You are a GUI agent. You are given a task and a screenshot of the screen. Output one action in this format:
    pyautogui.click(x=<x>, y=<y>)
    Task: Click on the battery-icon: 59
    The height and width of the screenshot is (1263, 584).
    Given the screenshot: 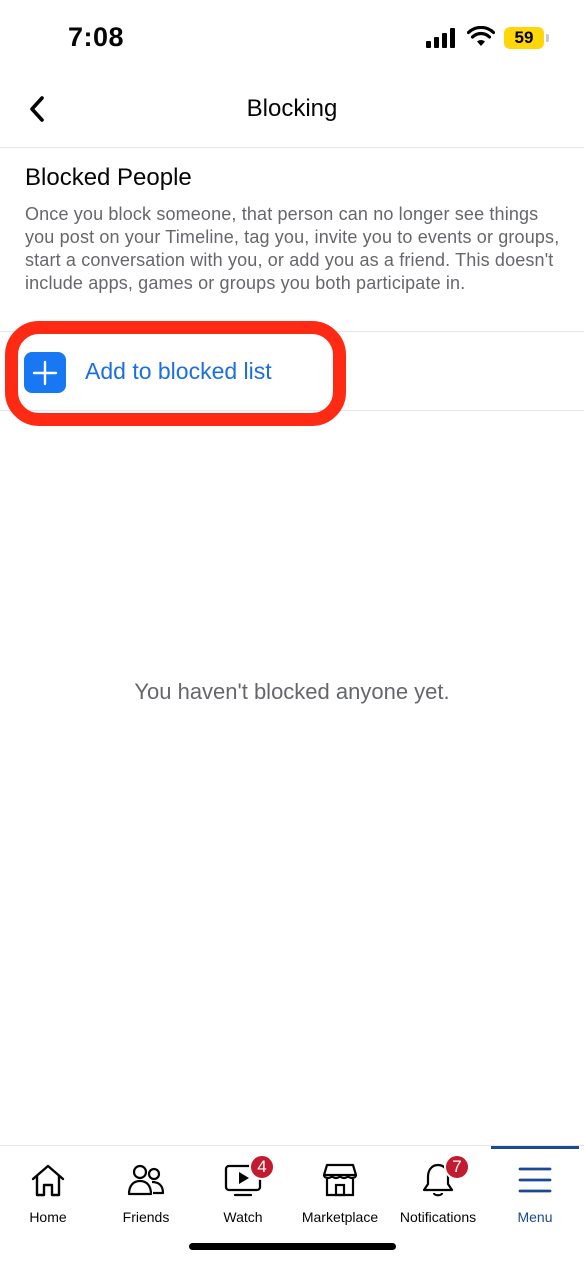 What is the action you would take?
    pyautogui.click(x=524, y=38)
    